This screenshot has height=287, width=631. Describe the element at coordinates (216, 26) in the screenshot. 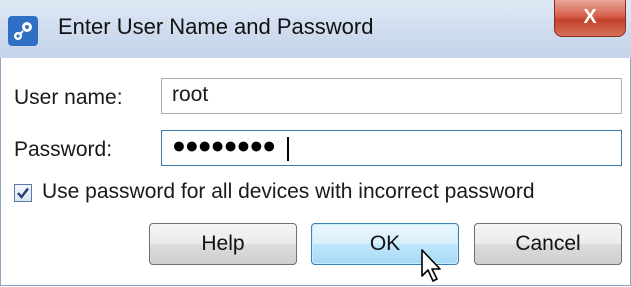

I see `window-title: Enter User Name and Password` at that location.